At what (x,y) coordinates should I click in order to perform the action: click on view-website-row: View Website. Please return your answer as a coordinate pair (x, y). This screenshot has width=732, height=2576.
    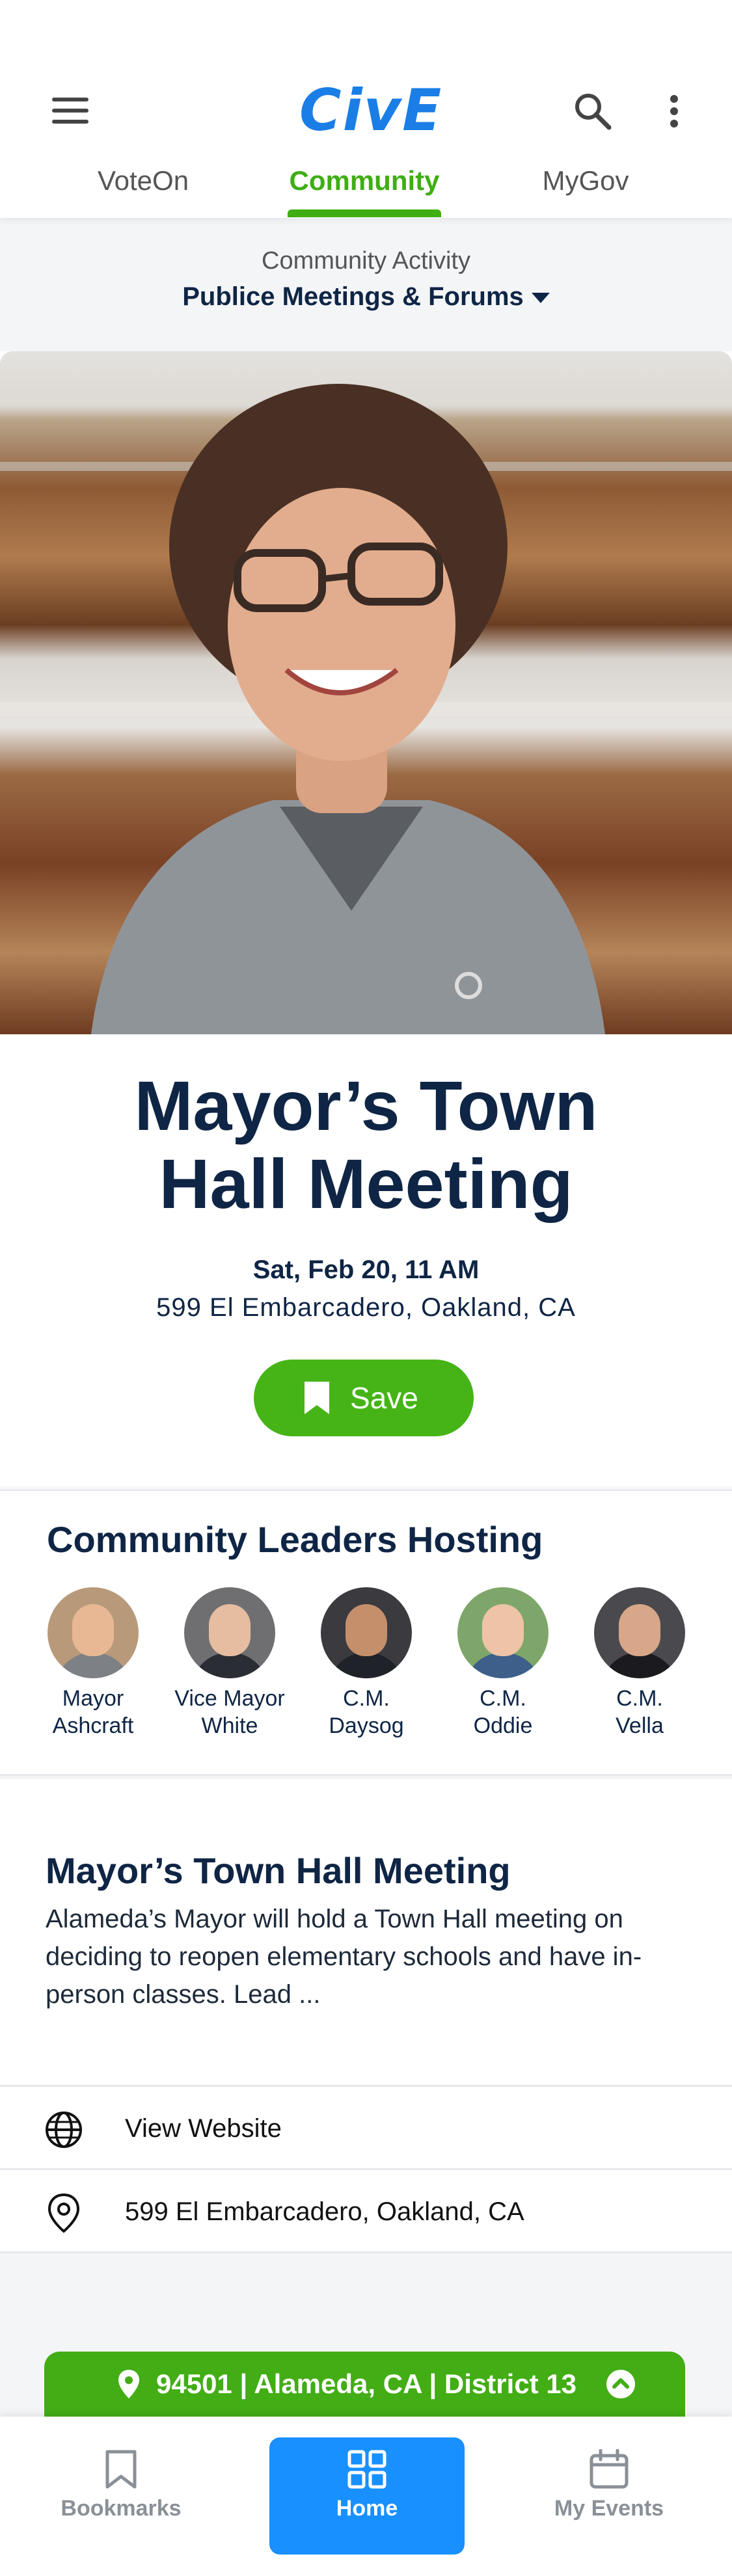
    Looking at the image, I should click on (366, 2126).